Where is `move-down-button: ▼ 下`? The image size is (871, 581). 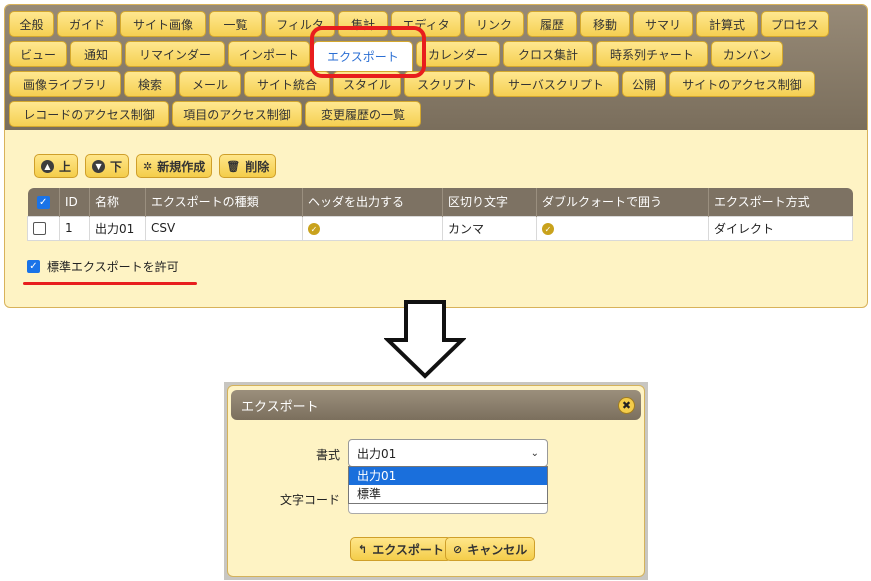
move-down-button: ▼ 下 is located at coordinates (107, 166).